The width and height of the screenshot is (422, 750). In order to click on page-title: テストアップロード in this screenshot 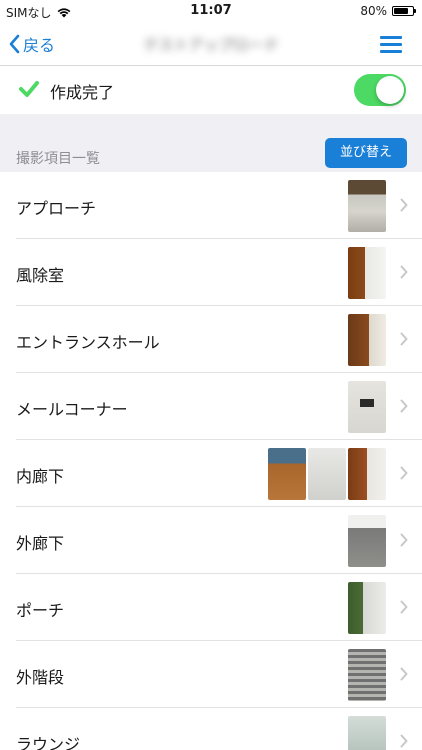, I will do `click(211, 45)`.